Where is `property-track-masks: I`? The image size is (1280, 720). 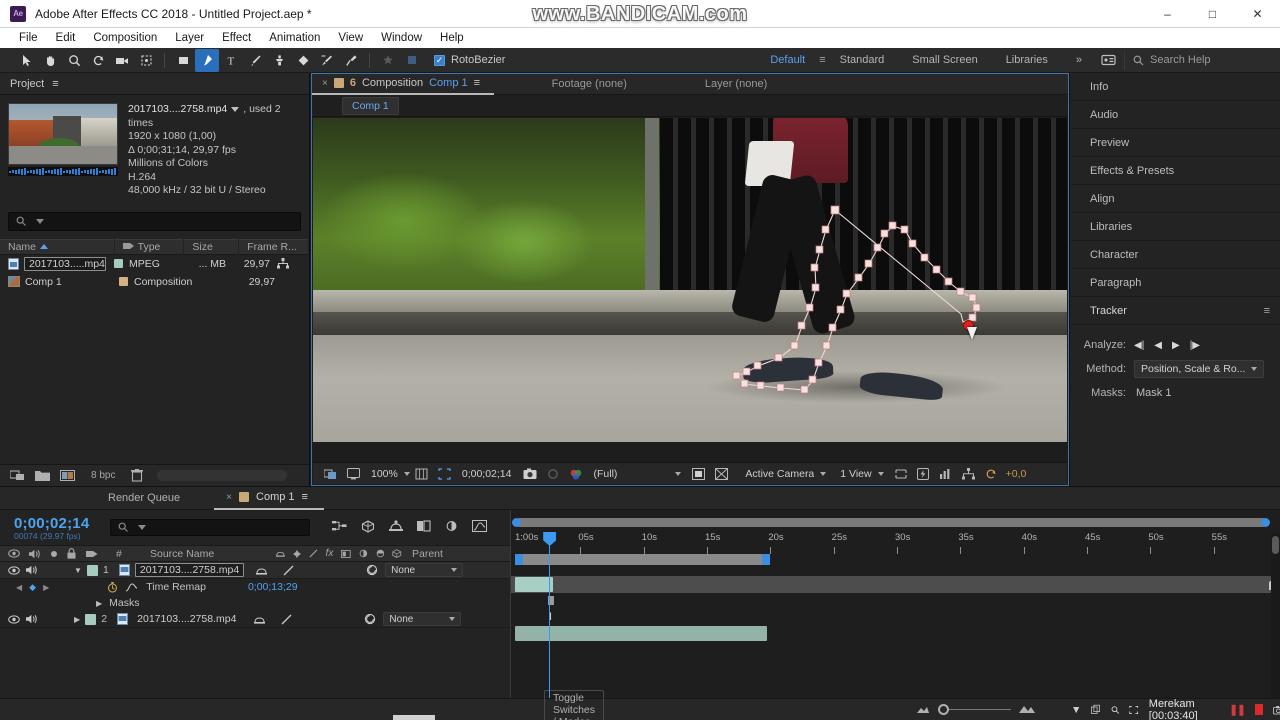 property-track-masks: I is located at coordinates (895, 617).